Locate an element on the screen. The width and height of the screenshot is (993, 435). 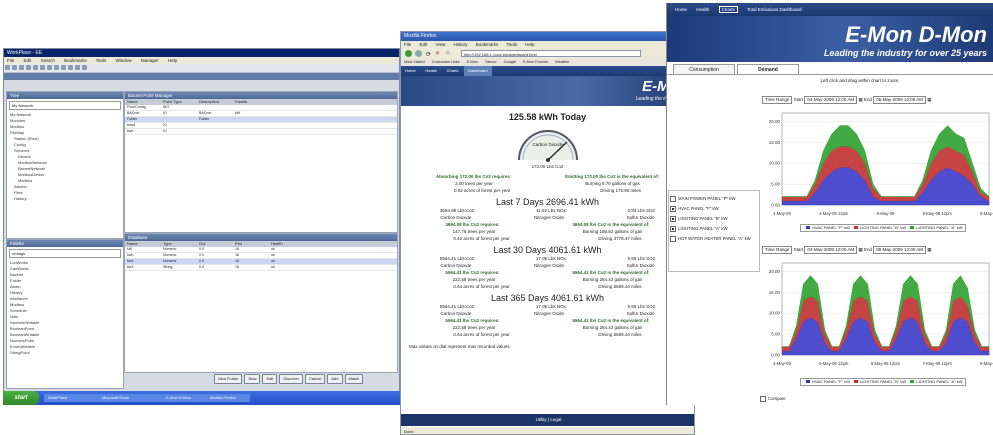
manager-button: New is located at coordinates (252, 379).